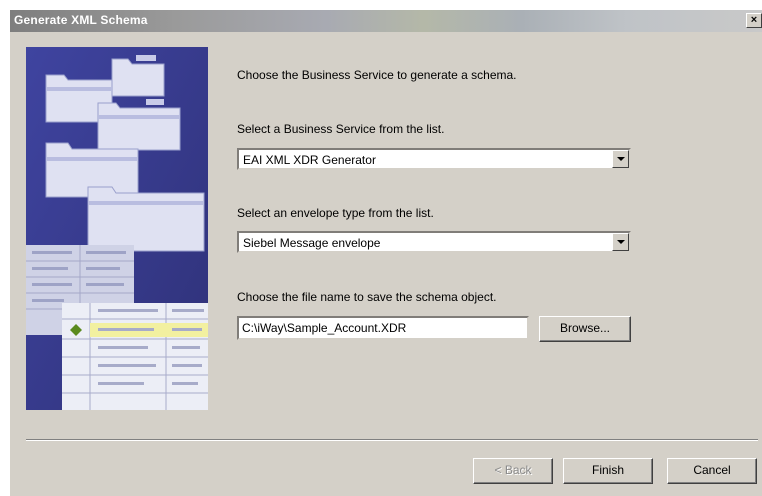 The height and width of the screenshot is (496, 762). What do you see at coordinates (513, 471) in the screenshot?
I see `back-button: < Back` at bounding box center [513, 471].